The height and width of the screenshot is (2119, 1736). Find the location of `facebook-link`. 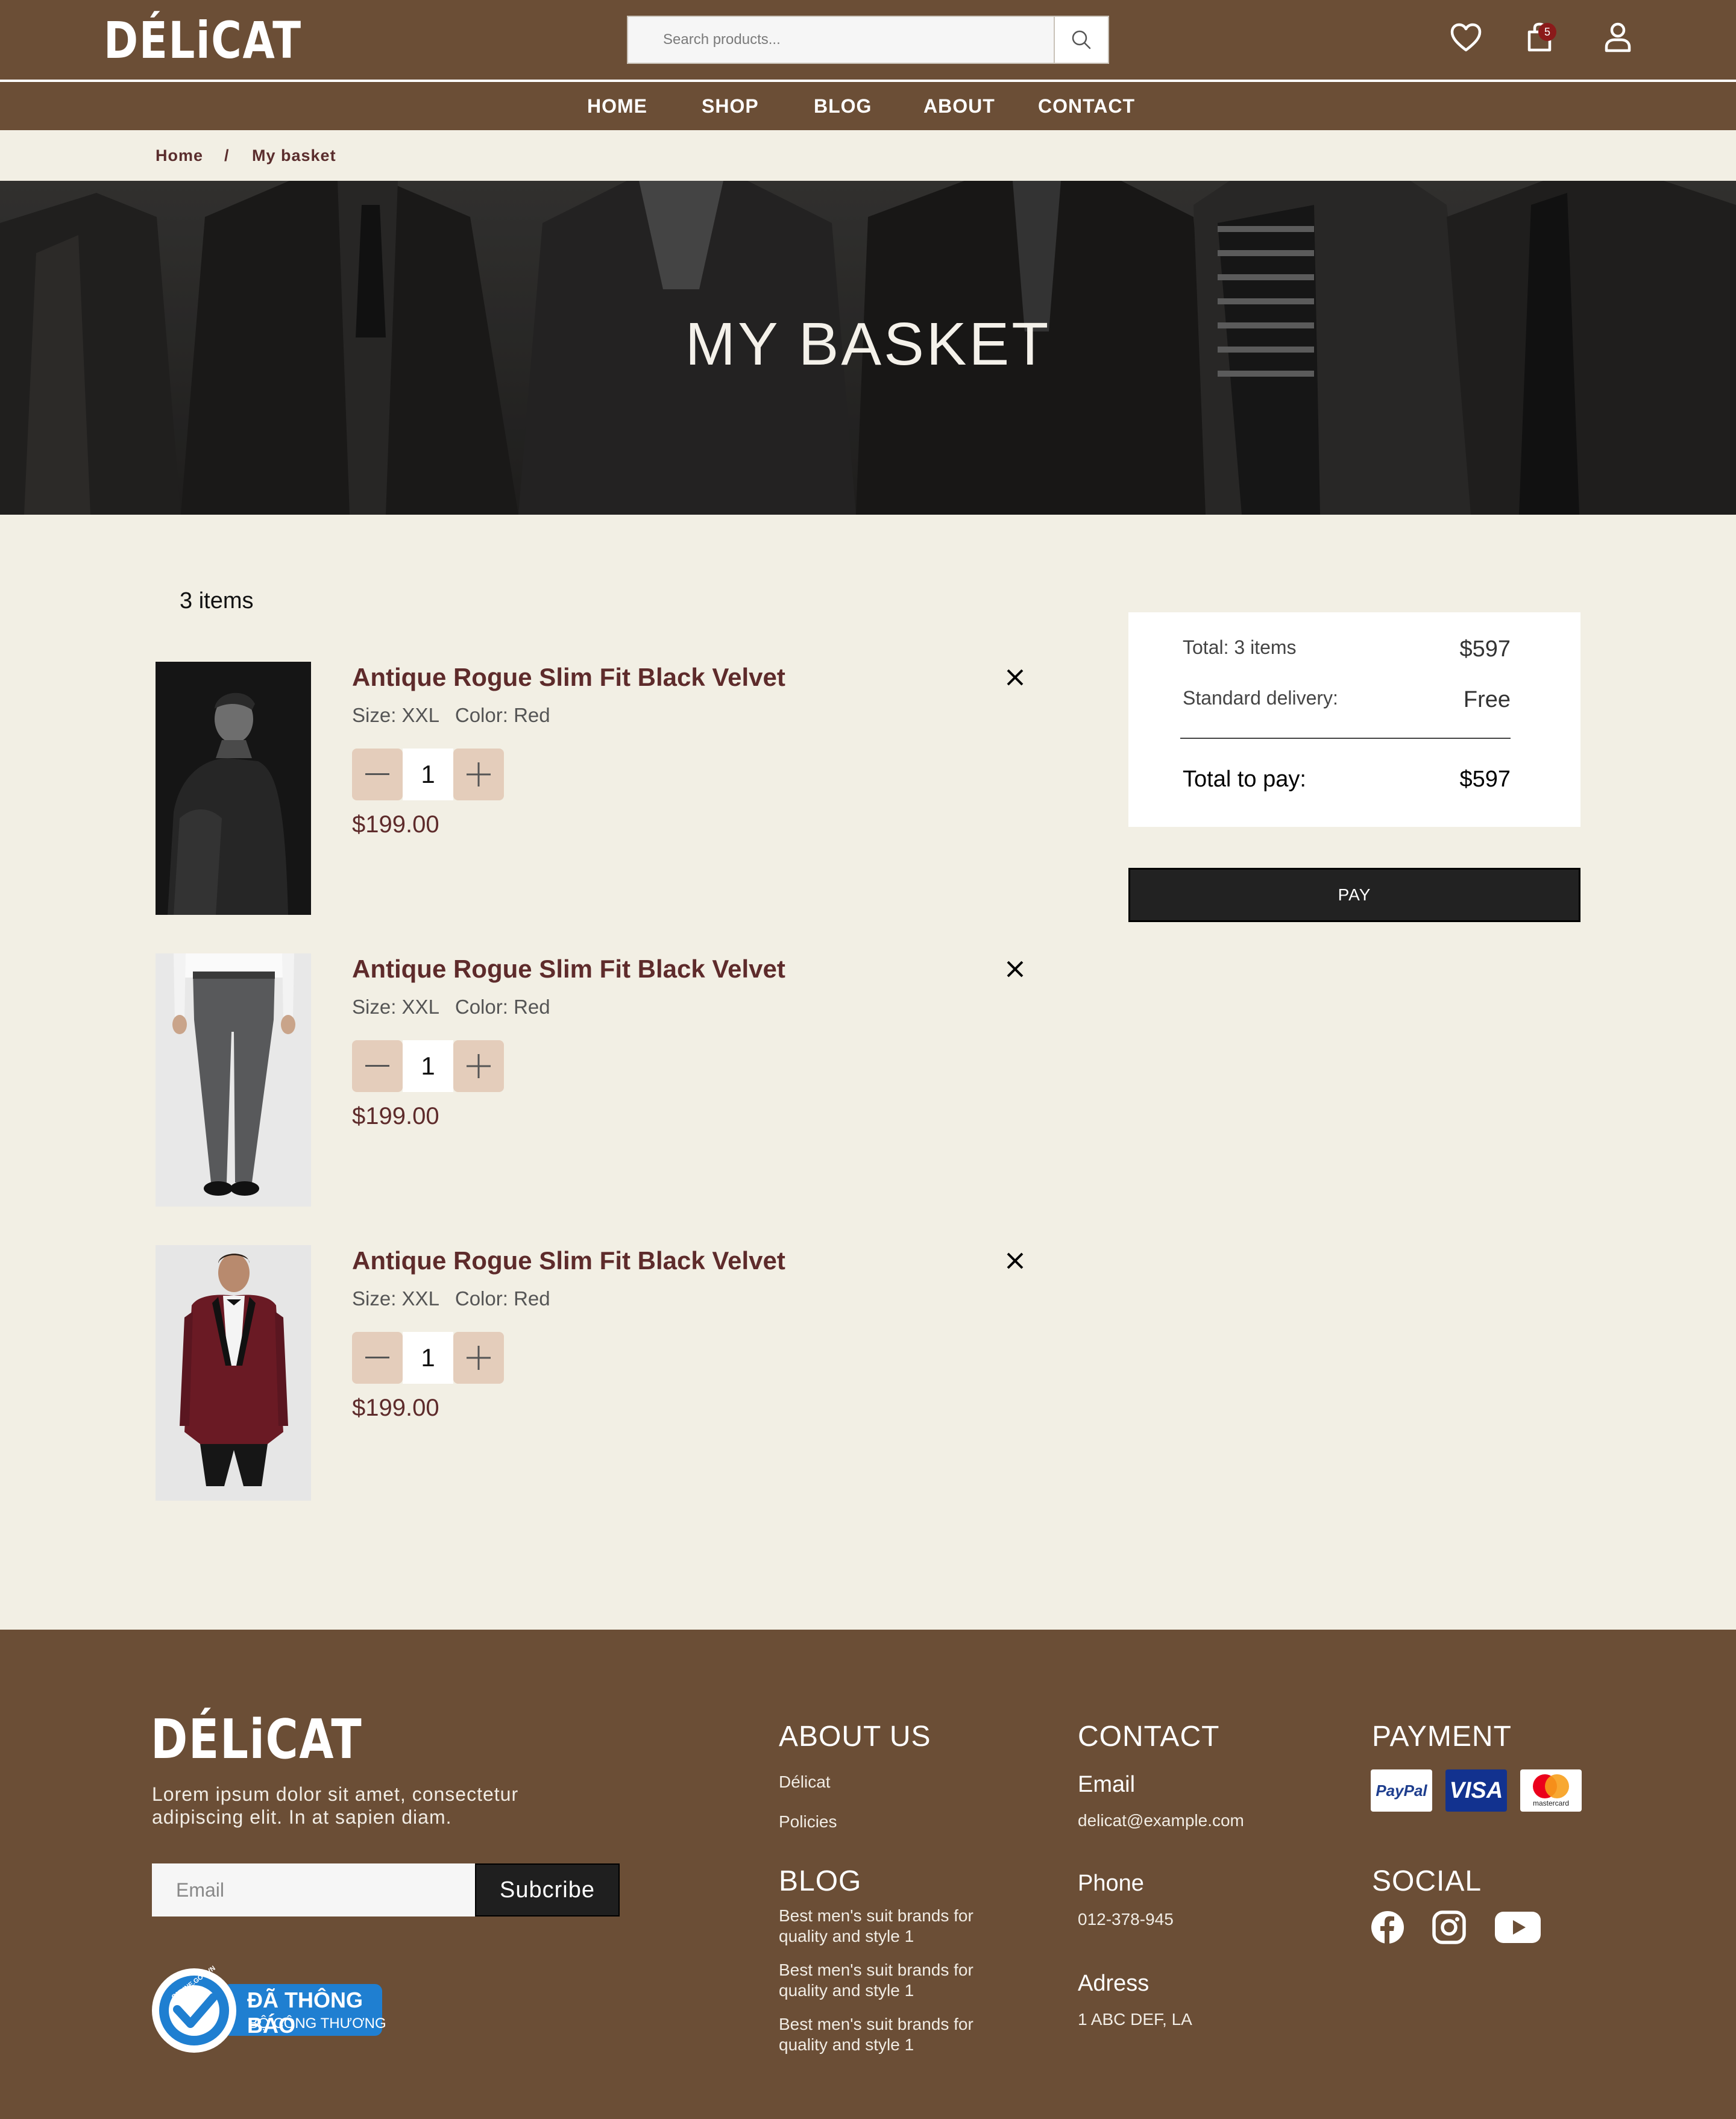

facebook-link is located at coordinates (1388, 1927).